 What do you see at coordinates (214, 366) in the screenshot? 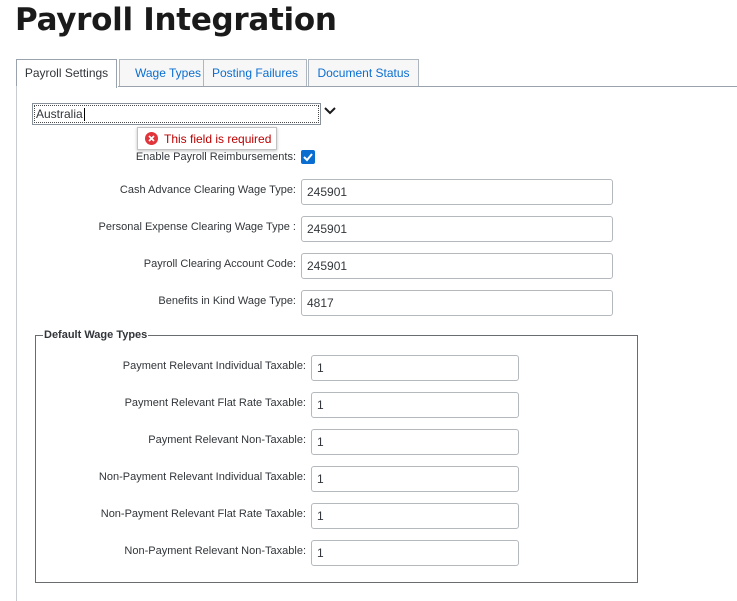
I see `wage-type-label: Payment Relevant Individual Taxable:` at bounding box center [214, 366].